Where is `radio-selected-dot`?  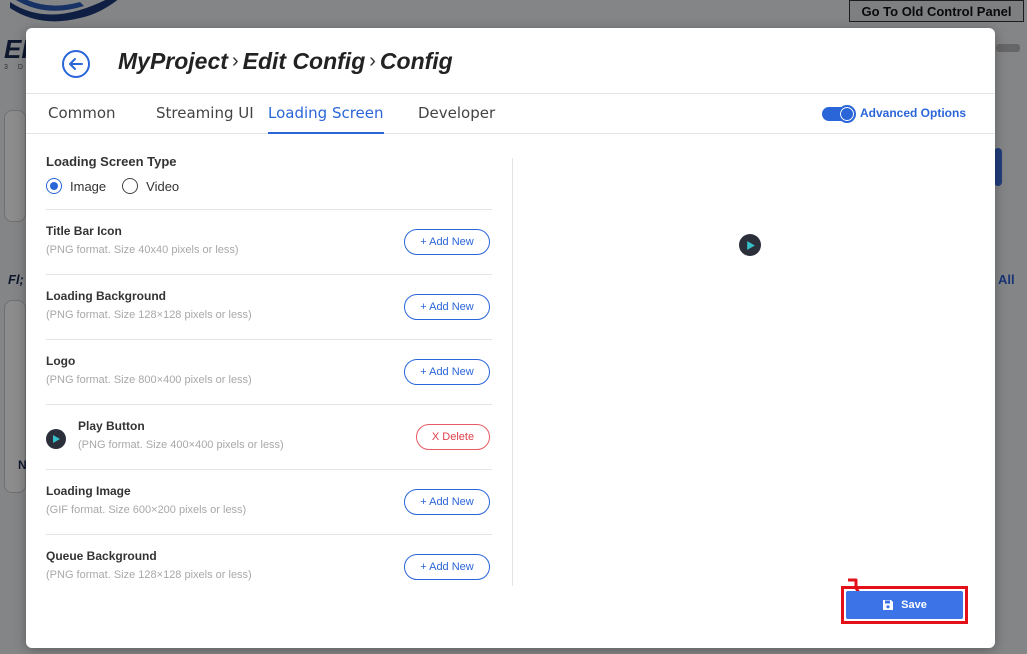
radio-selected-dot is located at coordinates (54, 186).